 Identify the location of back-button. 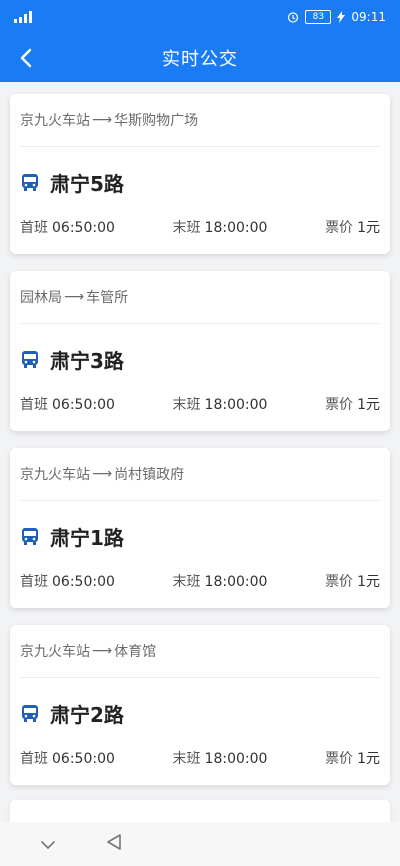
(26, 58).